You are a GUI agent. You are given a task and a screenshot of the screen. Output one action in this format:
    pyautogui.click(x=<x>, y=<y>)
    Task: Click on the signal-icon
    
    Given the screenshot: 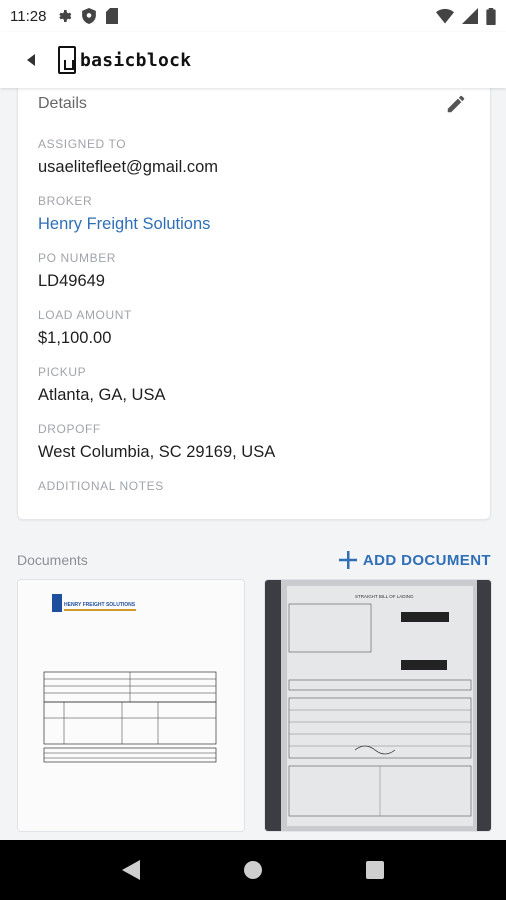 What is the action you would take?
    pyautogui.click(x=470, y=16)
    